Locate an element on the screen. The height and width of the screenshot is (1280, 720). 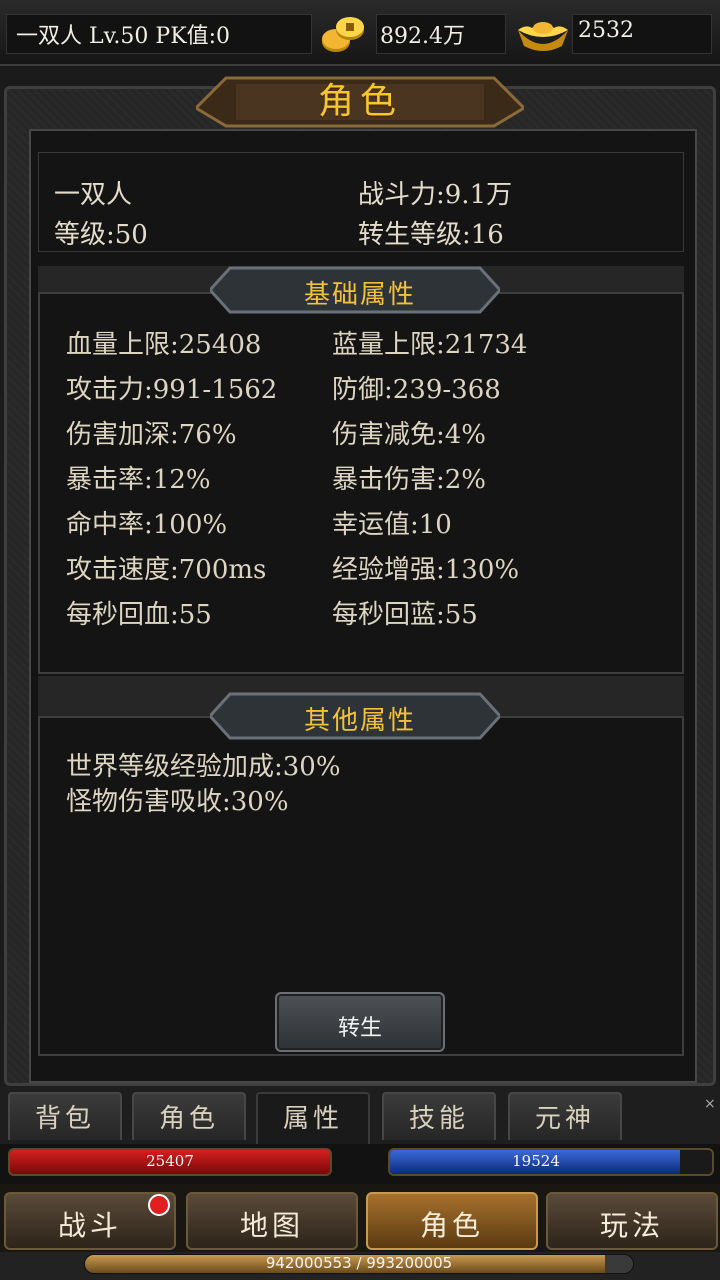
stat-hp-regen: 每秒回血:55 is located at coordinates (139, 615).